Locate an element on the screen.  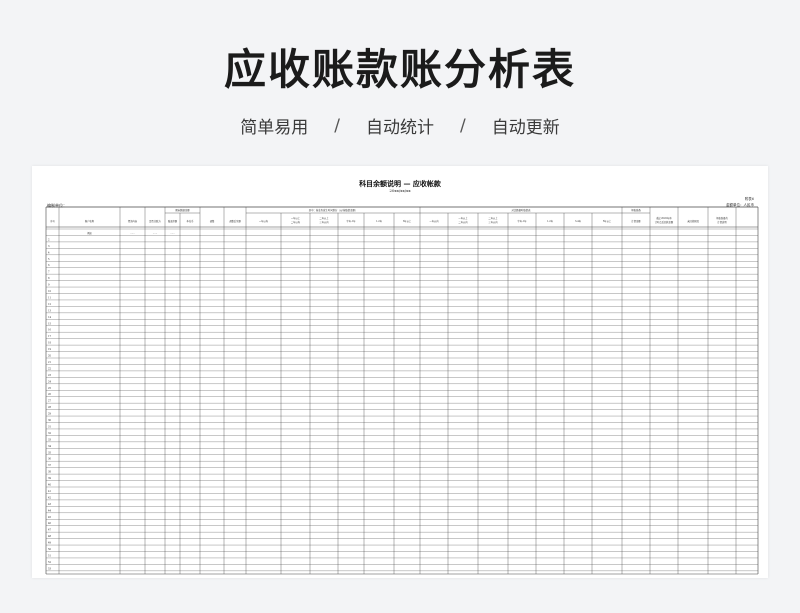
row-number-cell: 36 is located at coordinates (50, 459).